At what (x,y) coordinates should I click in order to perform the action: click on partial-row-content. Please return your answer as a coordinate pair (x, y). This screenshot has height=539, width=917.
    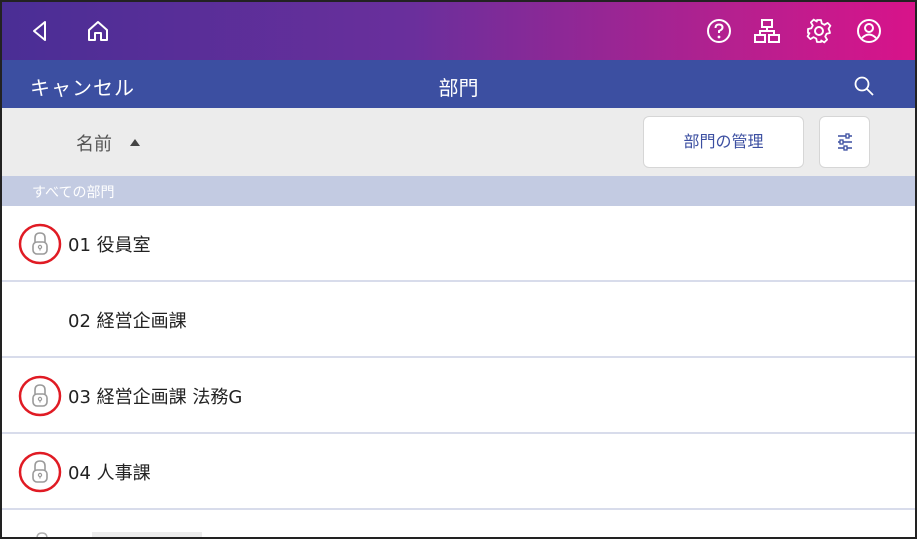
    Looking at the image, I should click on (119, 534).